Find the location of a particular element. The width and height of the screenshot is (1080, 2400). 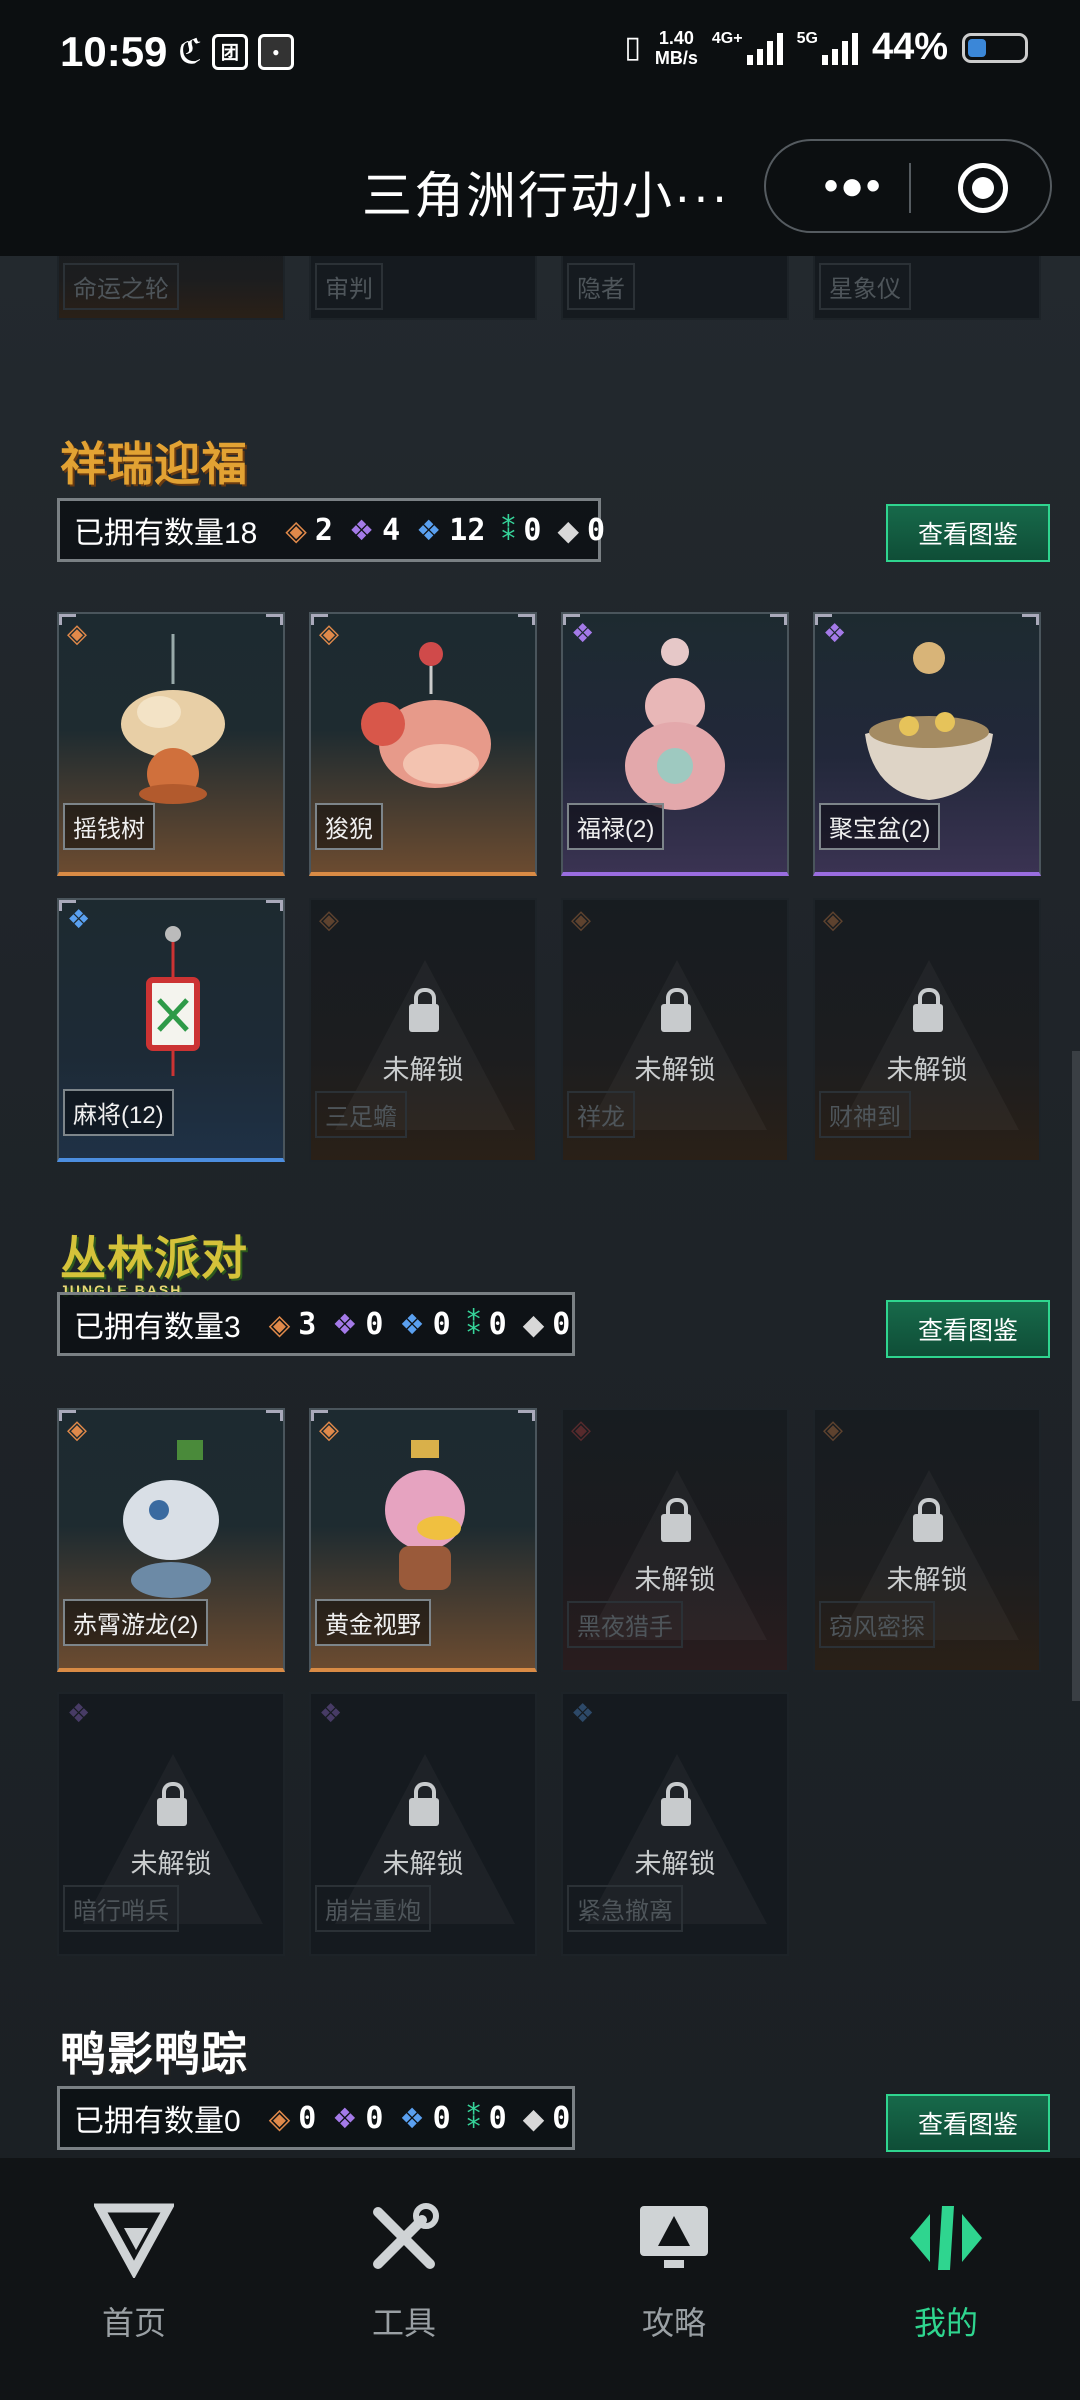

collectible-card: ◈ 未解锁 黑夜猎手 is located at coordinates (675, 1540).